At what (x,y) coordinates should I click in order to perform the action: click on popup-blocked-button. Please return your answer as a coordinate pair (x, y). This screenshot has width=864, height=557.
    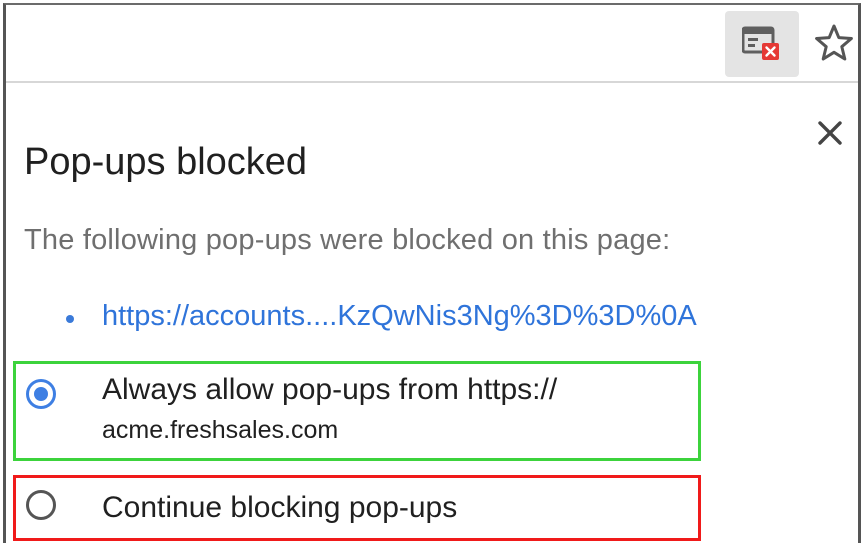
    Looking at the image, I should click on (762, 44).